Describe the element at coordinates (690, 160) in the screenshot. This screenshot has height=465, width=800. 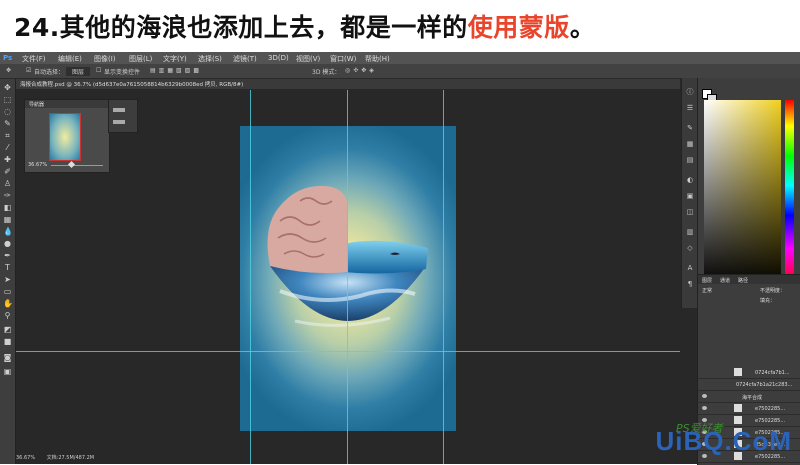
I see `history-icon: ▤` at that location.